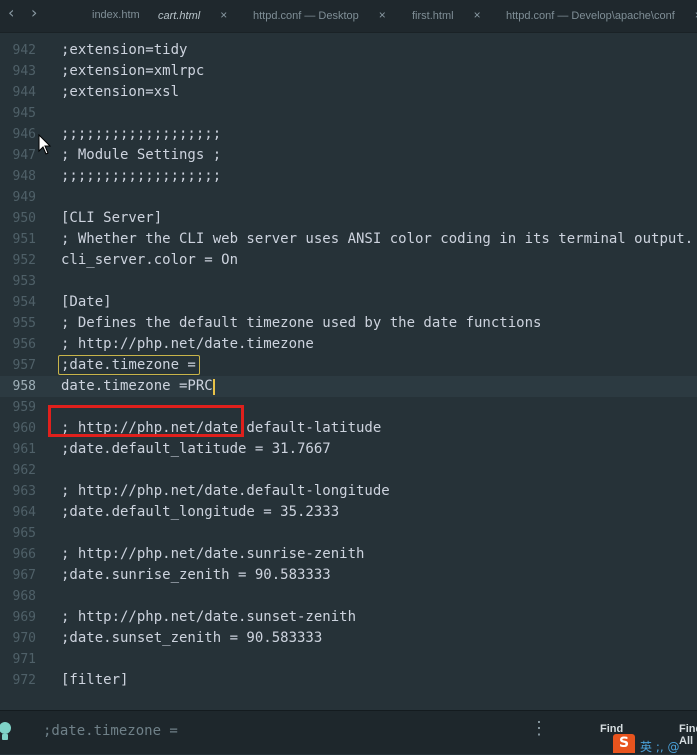 The height and width of the screenshot is (755, 697). What do you see at coordinates (348, 680) in the screenshot?
I see `code-line: 972 [filter]` at bounding box center [348, 680].